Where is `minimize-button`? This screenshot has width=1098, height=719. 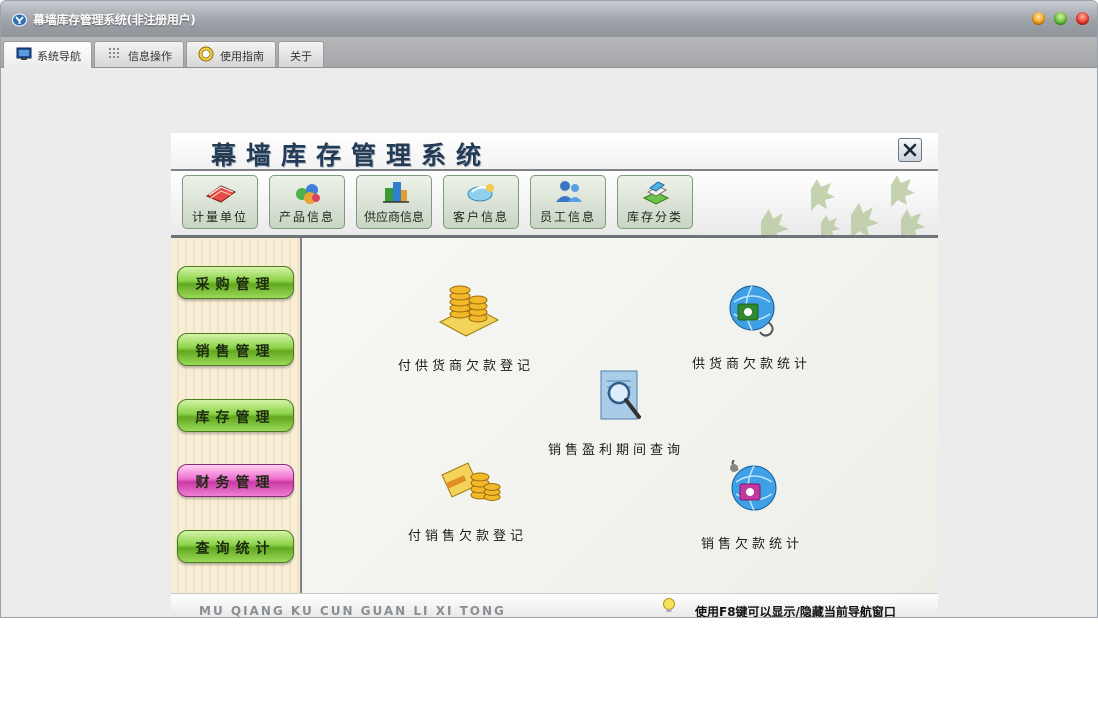
minimize-button is located at coordinates (1038, 18).